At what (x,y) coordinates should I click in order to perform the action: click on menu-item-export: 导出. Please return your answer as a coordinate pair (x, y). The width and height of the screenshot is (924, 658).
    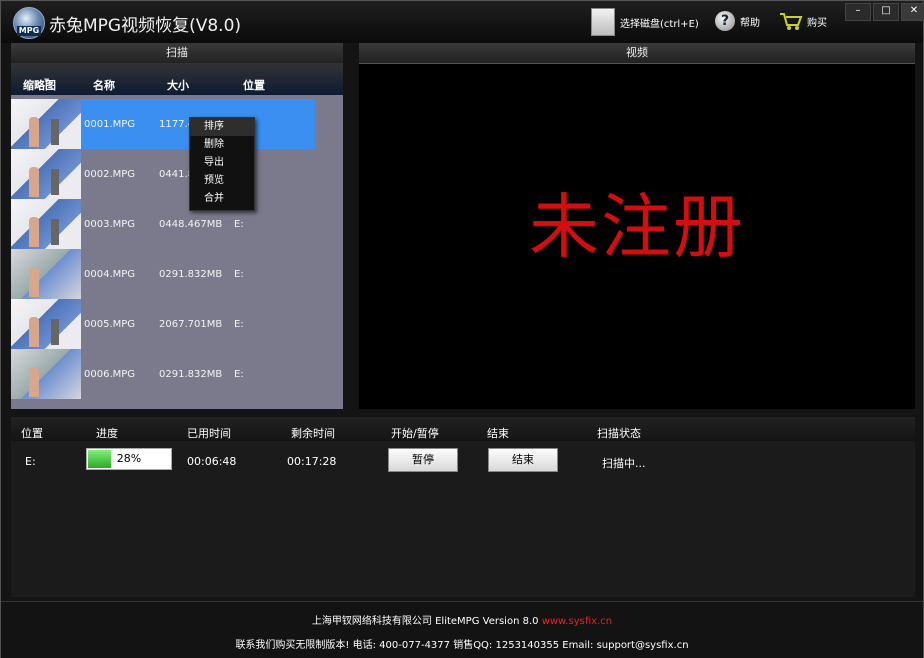
    Looking at the image, I should click on (222, 163).